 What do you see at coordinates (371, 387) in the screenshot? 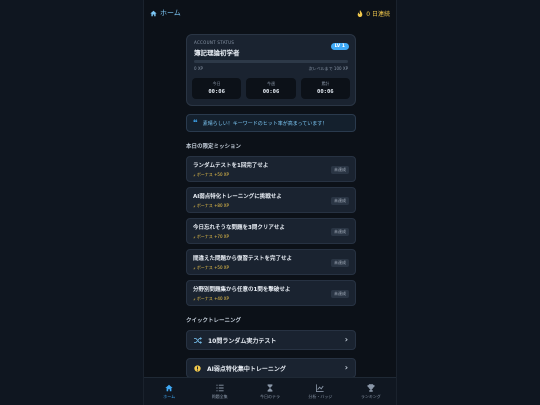
I see `trophy-icon` at bounding box center [371, 387].